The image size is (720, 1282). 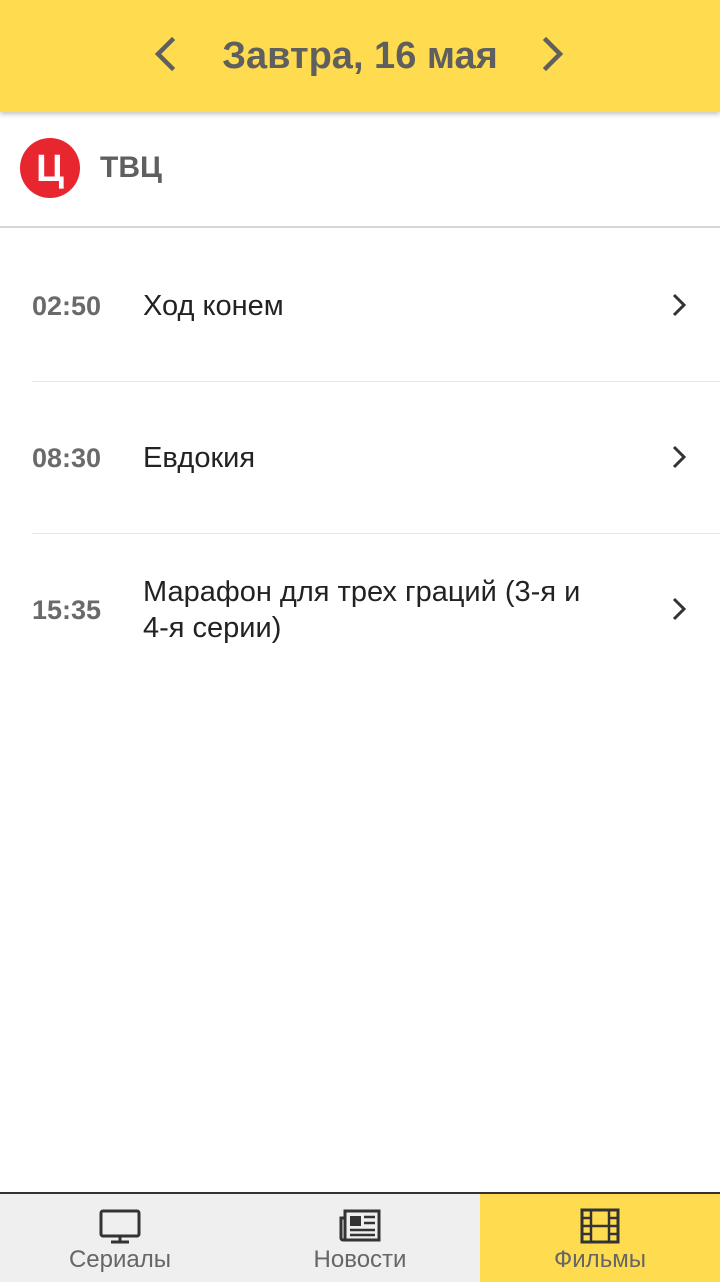 I want to click on channel-logo: Ц, so click(x=50, y=168).